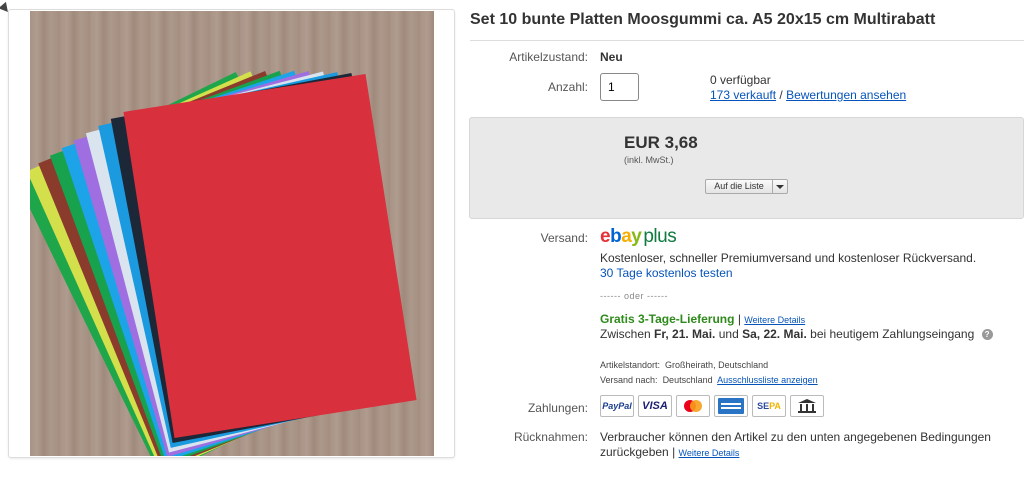 The width and height of the screenshot is (1024, 477). Describe the element at coordinates (892, 334) in the screenshot. I see `payment-note: bei heutigem Zahlungseingang` at that location.